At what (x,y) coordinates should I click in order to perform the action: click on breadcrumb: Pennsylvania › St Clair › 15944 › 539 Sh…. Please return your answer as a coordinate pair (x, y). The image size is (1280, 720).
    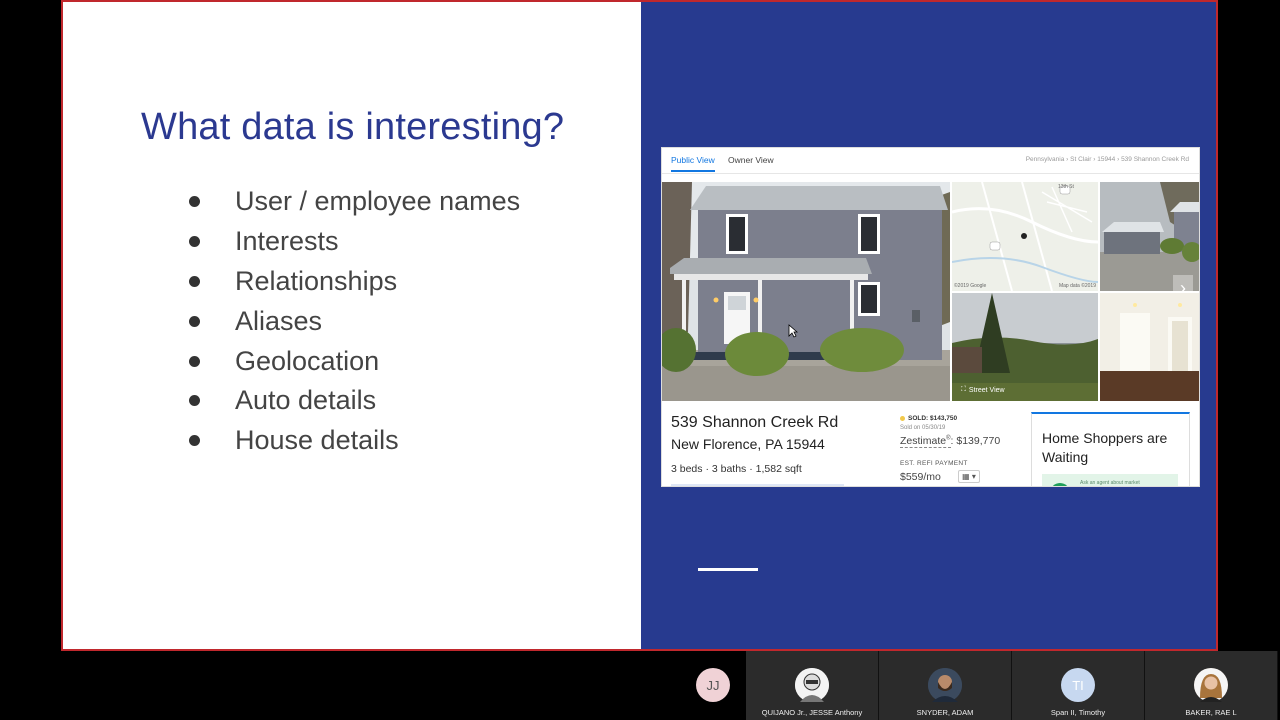
    Looking at the image, I should click on (1107, 159).